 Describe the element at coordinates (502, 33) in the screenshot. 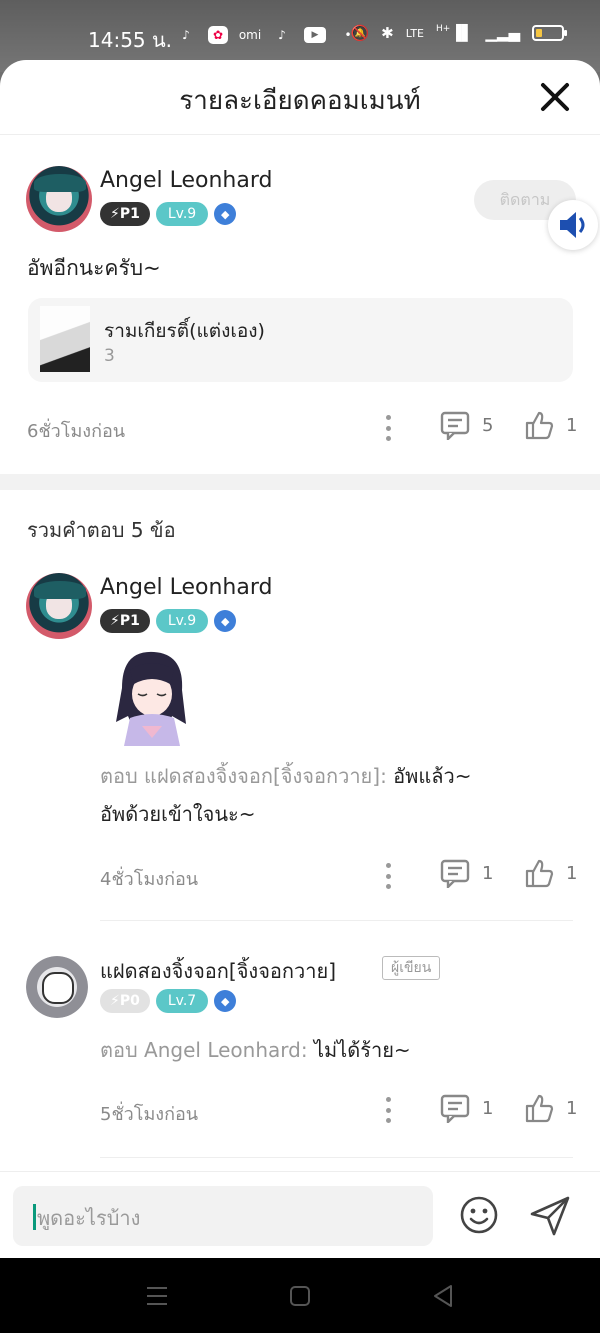

I see `signal-2-icon: ▁▂▄` at that location.